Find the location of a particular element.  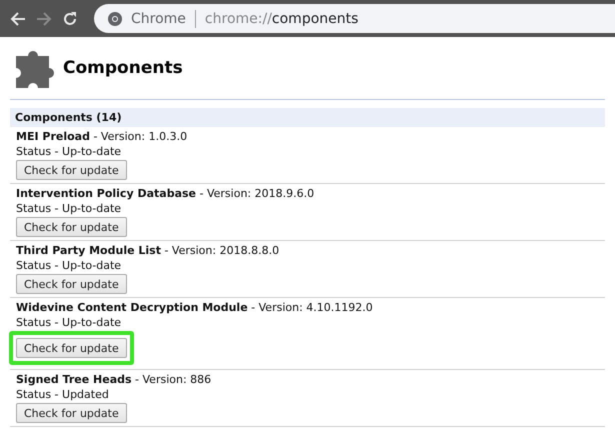

section-header: Components (14) is located at coordinates (307, 117).